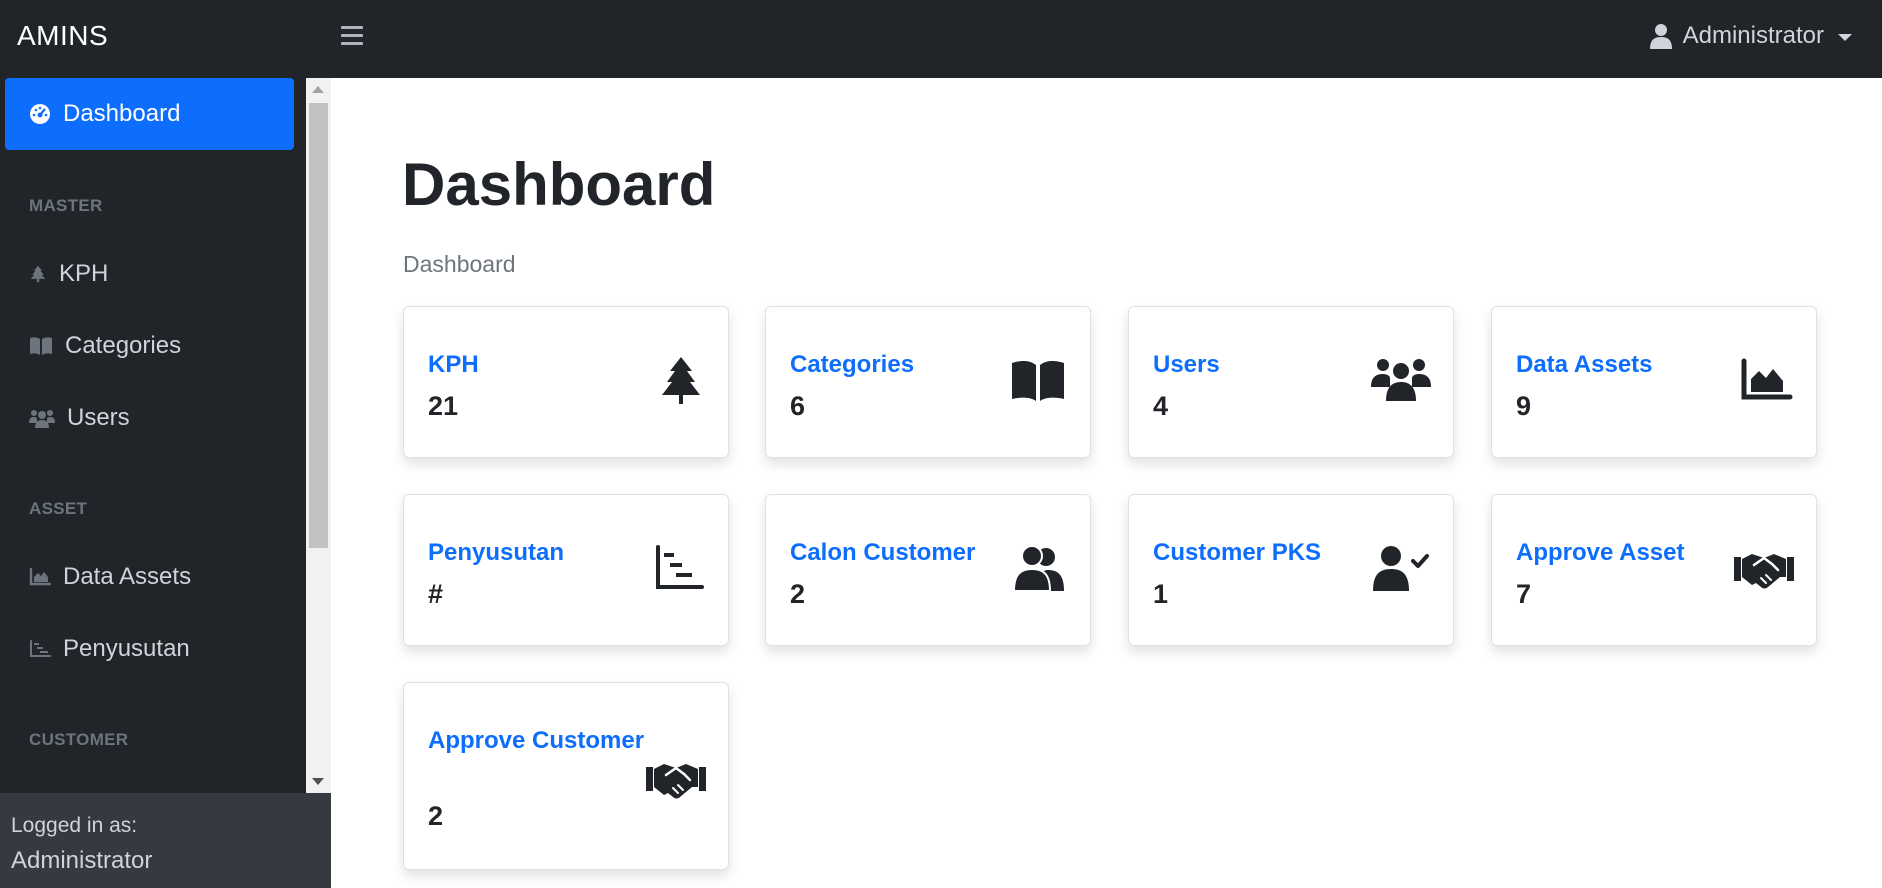 The height and width of the screenshot is (888, 1882). I want to click on user-group-icon, so click(1038, 568).